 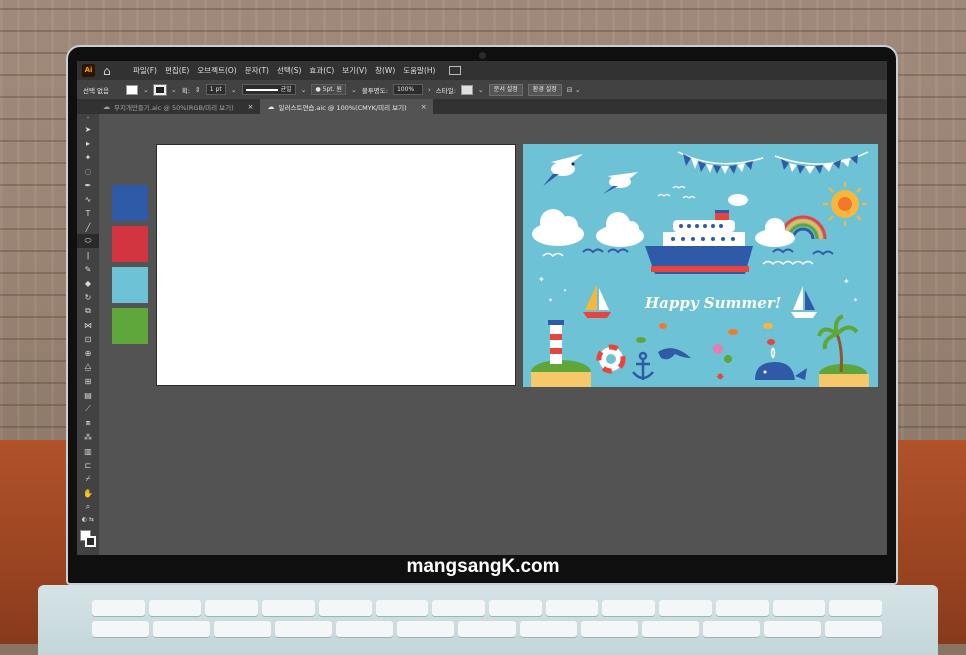 I want to click on webcam, so click(x=482, y=55).